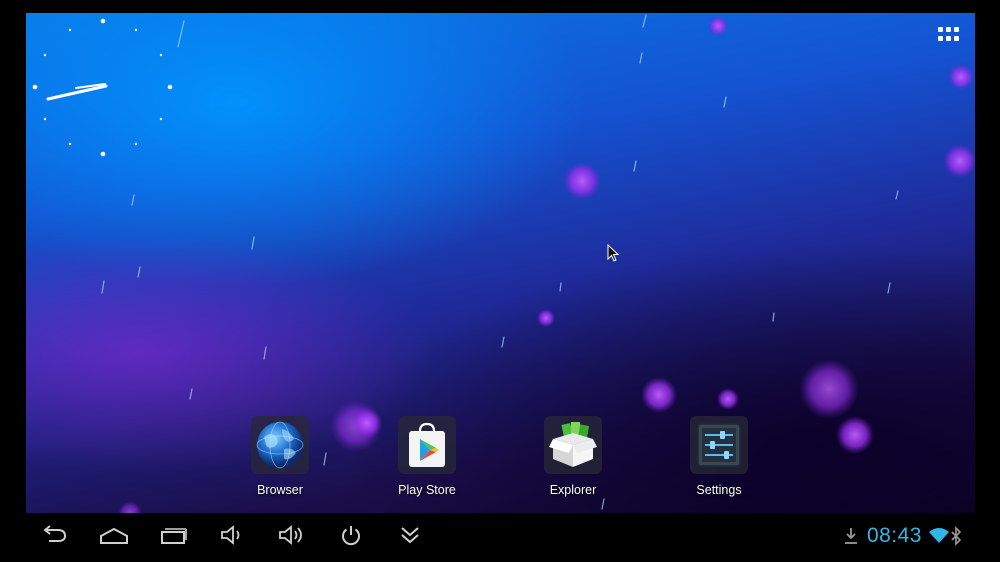 Image resolution: width=1000 pixels, height=562 pixels. Describe the element at coordinates (54, 535) in the screenshot. I see `back-icon` at that location.